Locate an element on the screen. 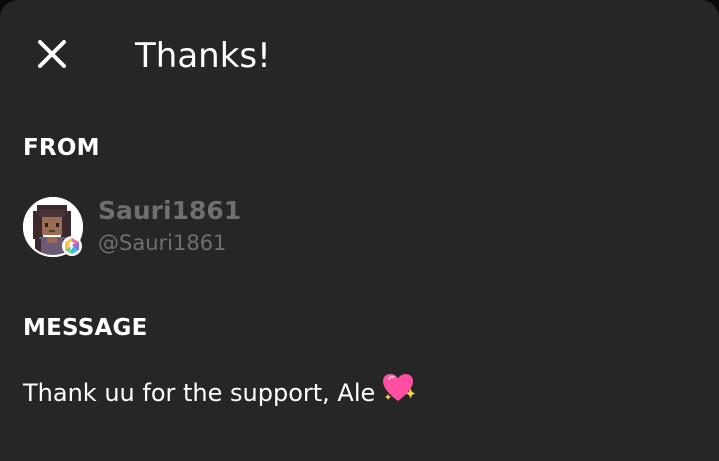 The height and width of the screenshot is (461, 719). hexagon-badge-icon is located at coordinates (72, 246).